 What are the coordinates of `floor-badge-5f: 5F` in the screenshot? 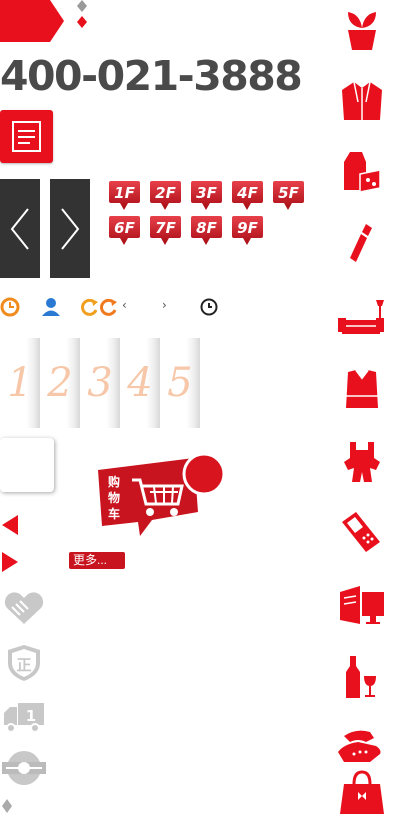 It's located at (288, 195).